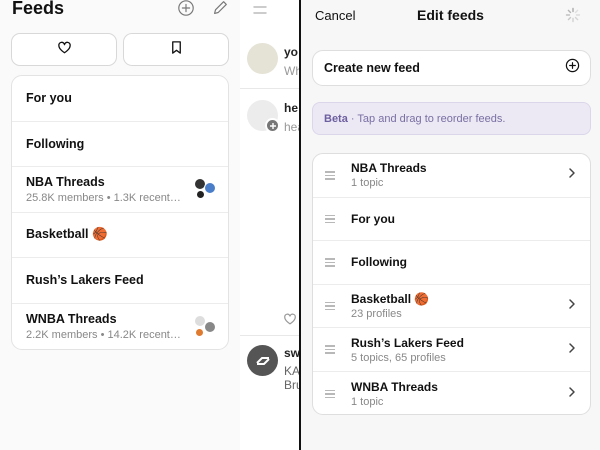  I want to click on menu-icon, so click(260, 13).